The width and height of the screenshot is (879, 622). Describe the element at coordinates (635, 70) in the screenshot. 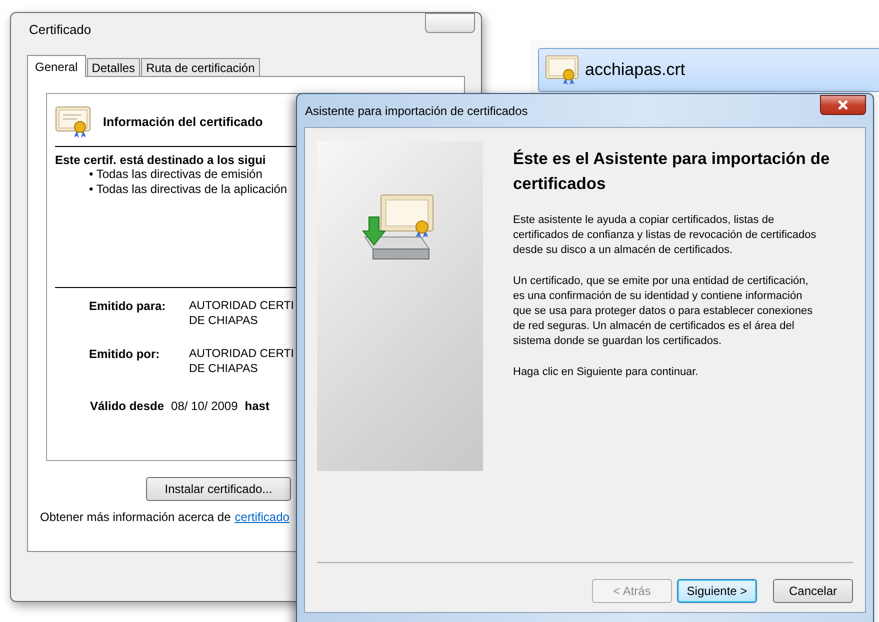

I see `file-name: acchiapas.crt` at that location.